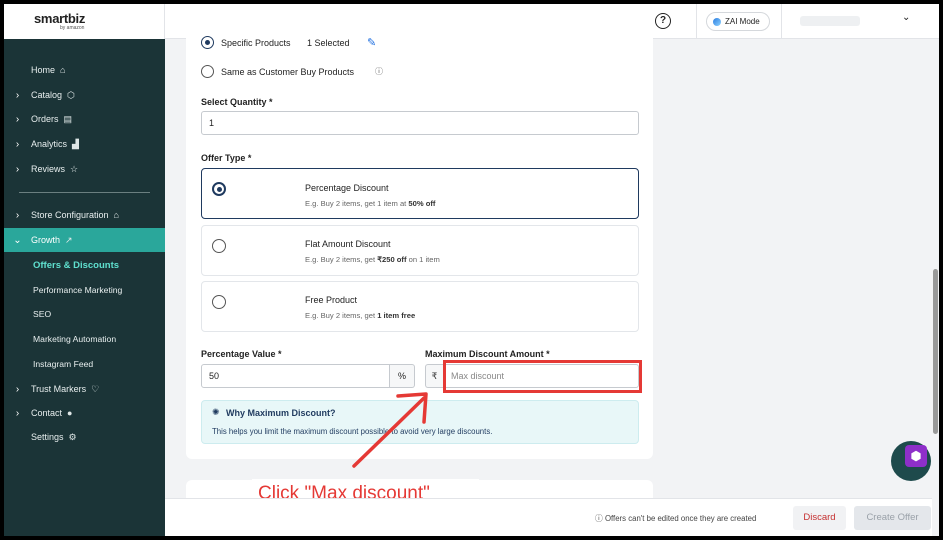 Image resolution: width=943 pixels, height=540 pixels. What do you see at coordinates (663, 21) in the screenshot?
I see `help-icon: ?` at bounding box center [663, 21].